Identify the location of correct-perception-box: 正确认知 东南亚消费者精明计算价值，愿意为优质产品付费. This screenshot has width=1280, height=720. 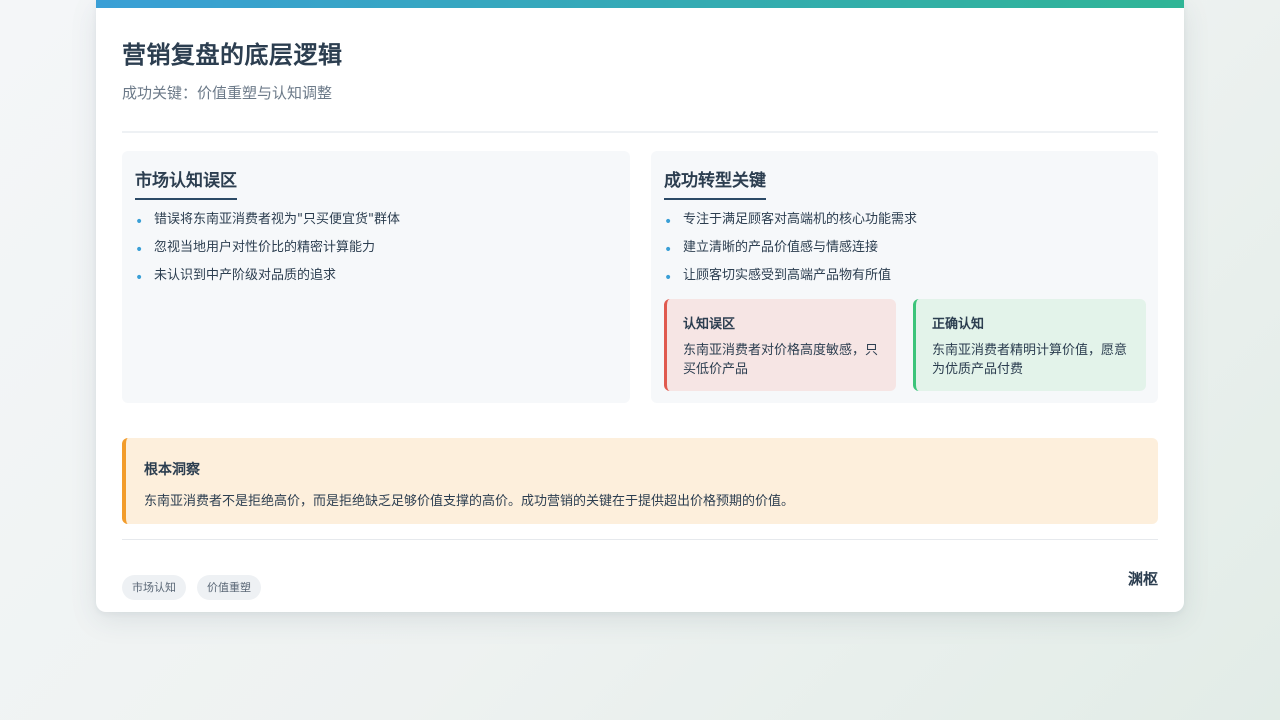
(1029, 345).